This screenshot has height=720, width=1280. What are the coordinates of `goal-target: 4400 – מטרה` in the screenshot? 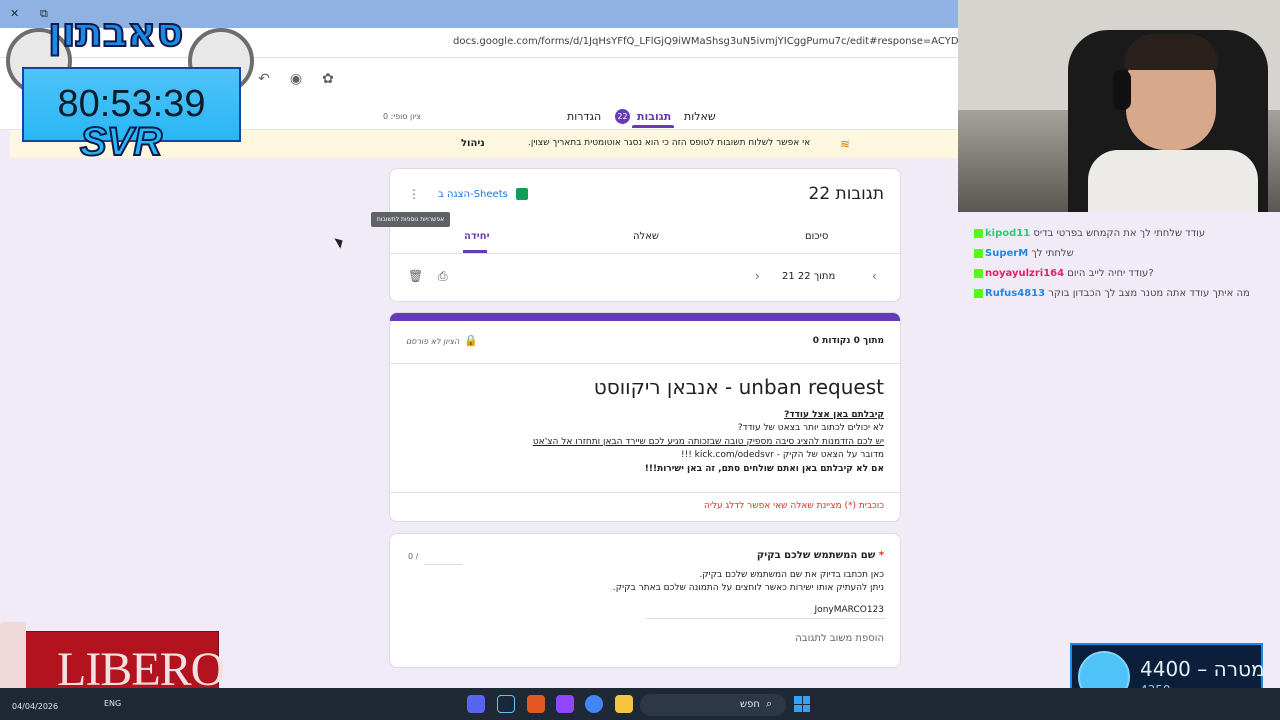 It's located at (1202, 669).